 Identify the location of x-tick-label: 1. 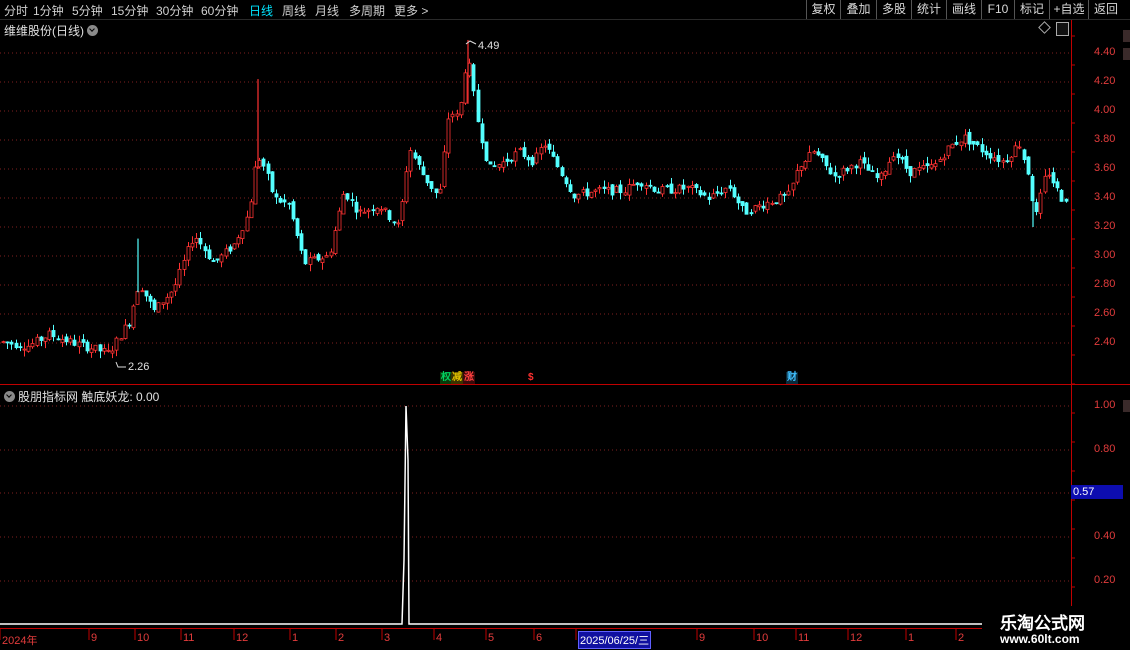
(911, 638).